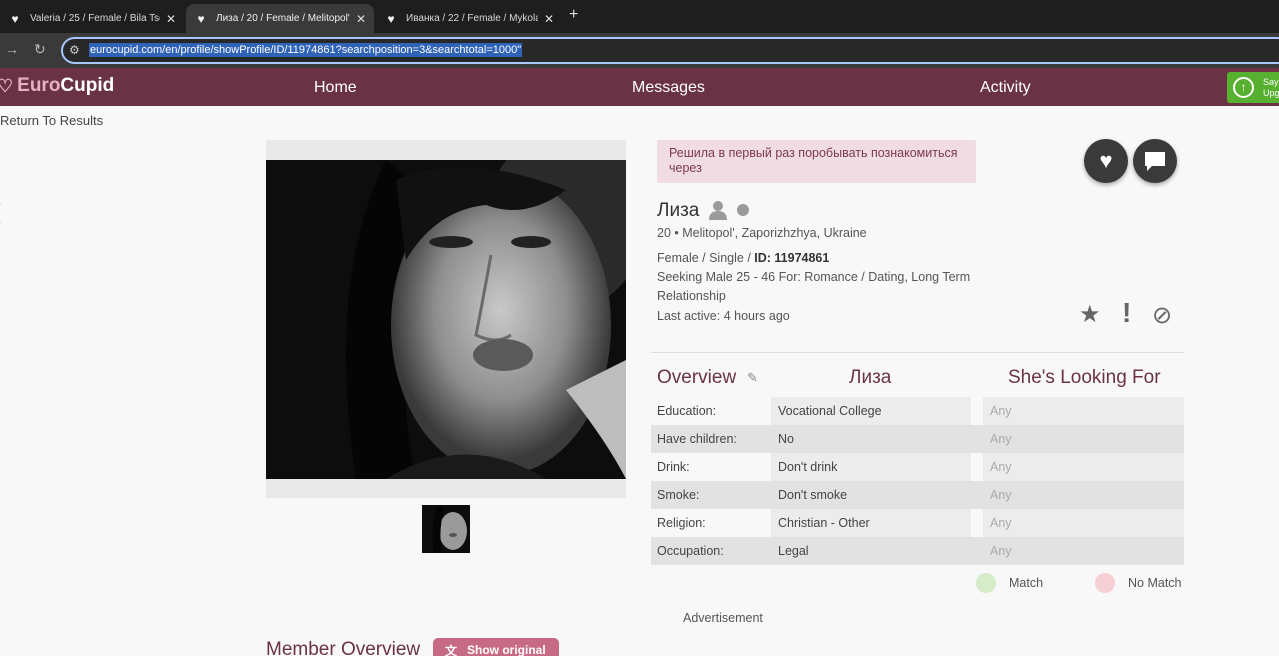  What do you see at coordinates (343, 647) in the screenshot?
I see `member-overview-heading: Member Overview` at bounding box center [343, 647].